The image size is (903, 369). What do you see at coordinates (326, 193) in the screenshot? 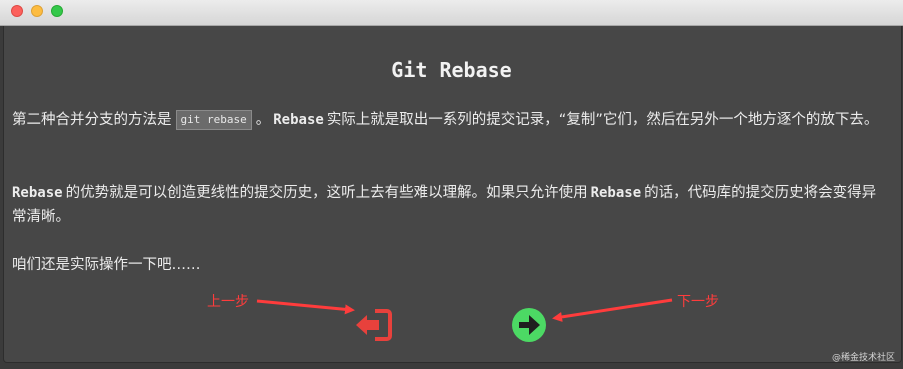
I see `p2-text-1: 的优势就是可以创造更线性的提交历史，这听上去有些难以理解。如果只允许使用` at bounding box center [326, 193].